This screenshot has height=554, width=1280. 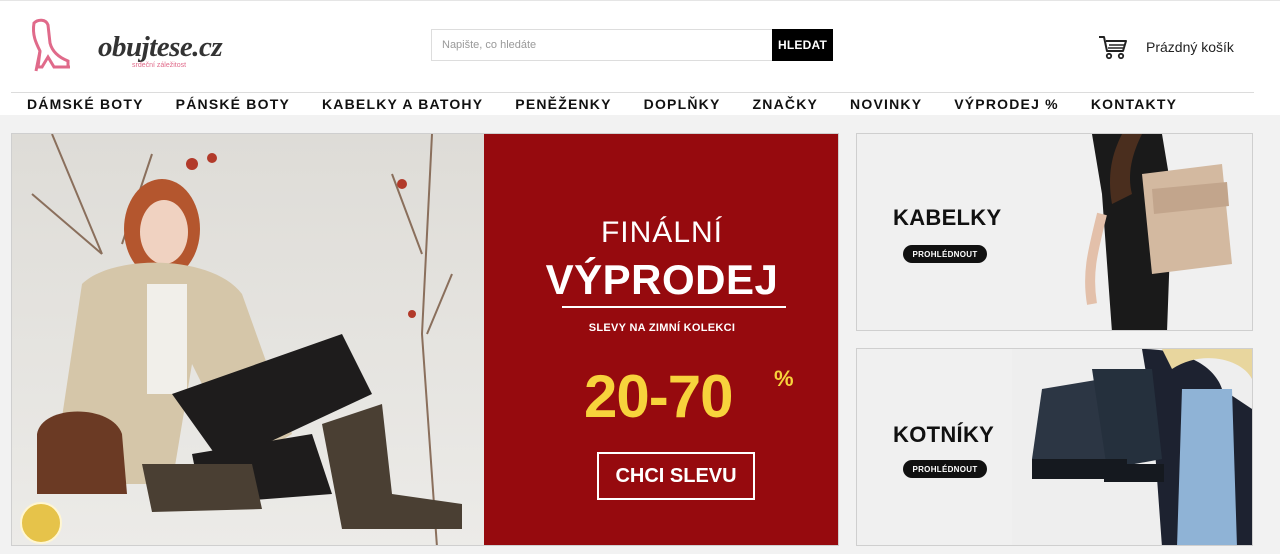 I want to click on nav-item-kabelky-a-batohy: KABELKY A BATOHY, so click(x=402, y=104).